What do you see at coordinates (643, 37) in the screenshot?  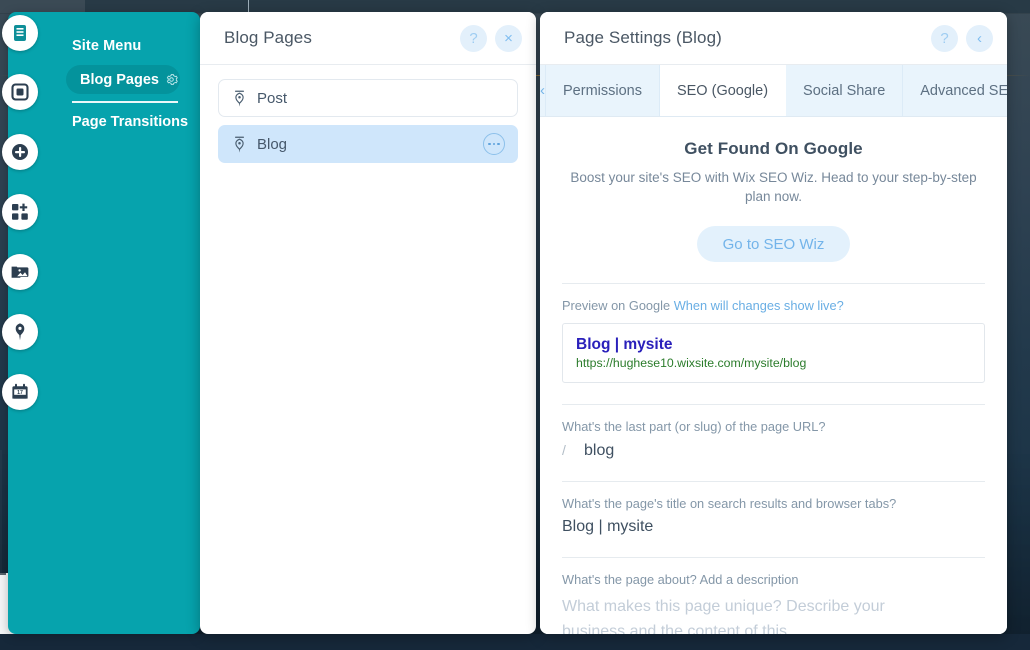 I see `page-title: Page Settings (Blog)` at bounding box center [643, 37].